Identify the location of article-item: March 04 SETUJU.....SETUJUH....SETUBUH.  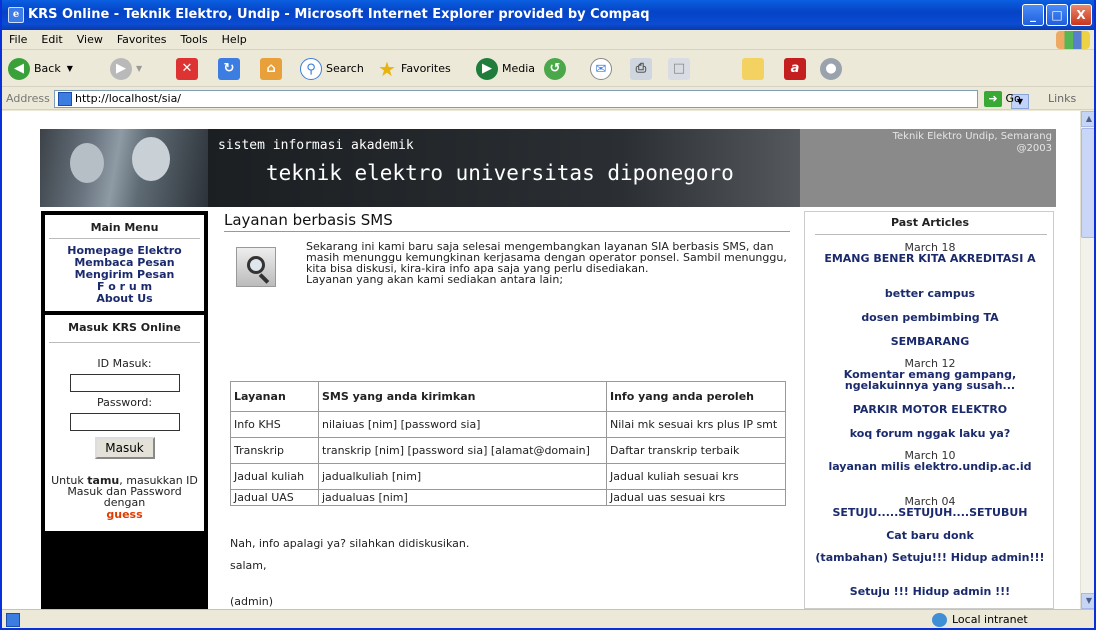
(930, 507).